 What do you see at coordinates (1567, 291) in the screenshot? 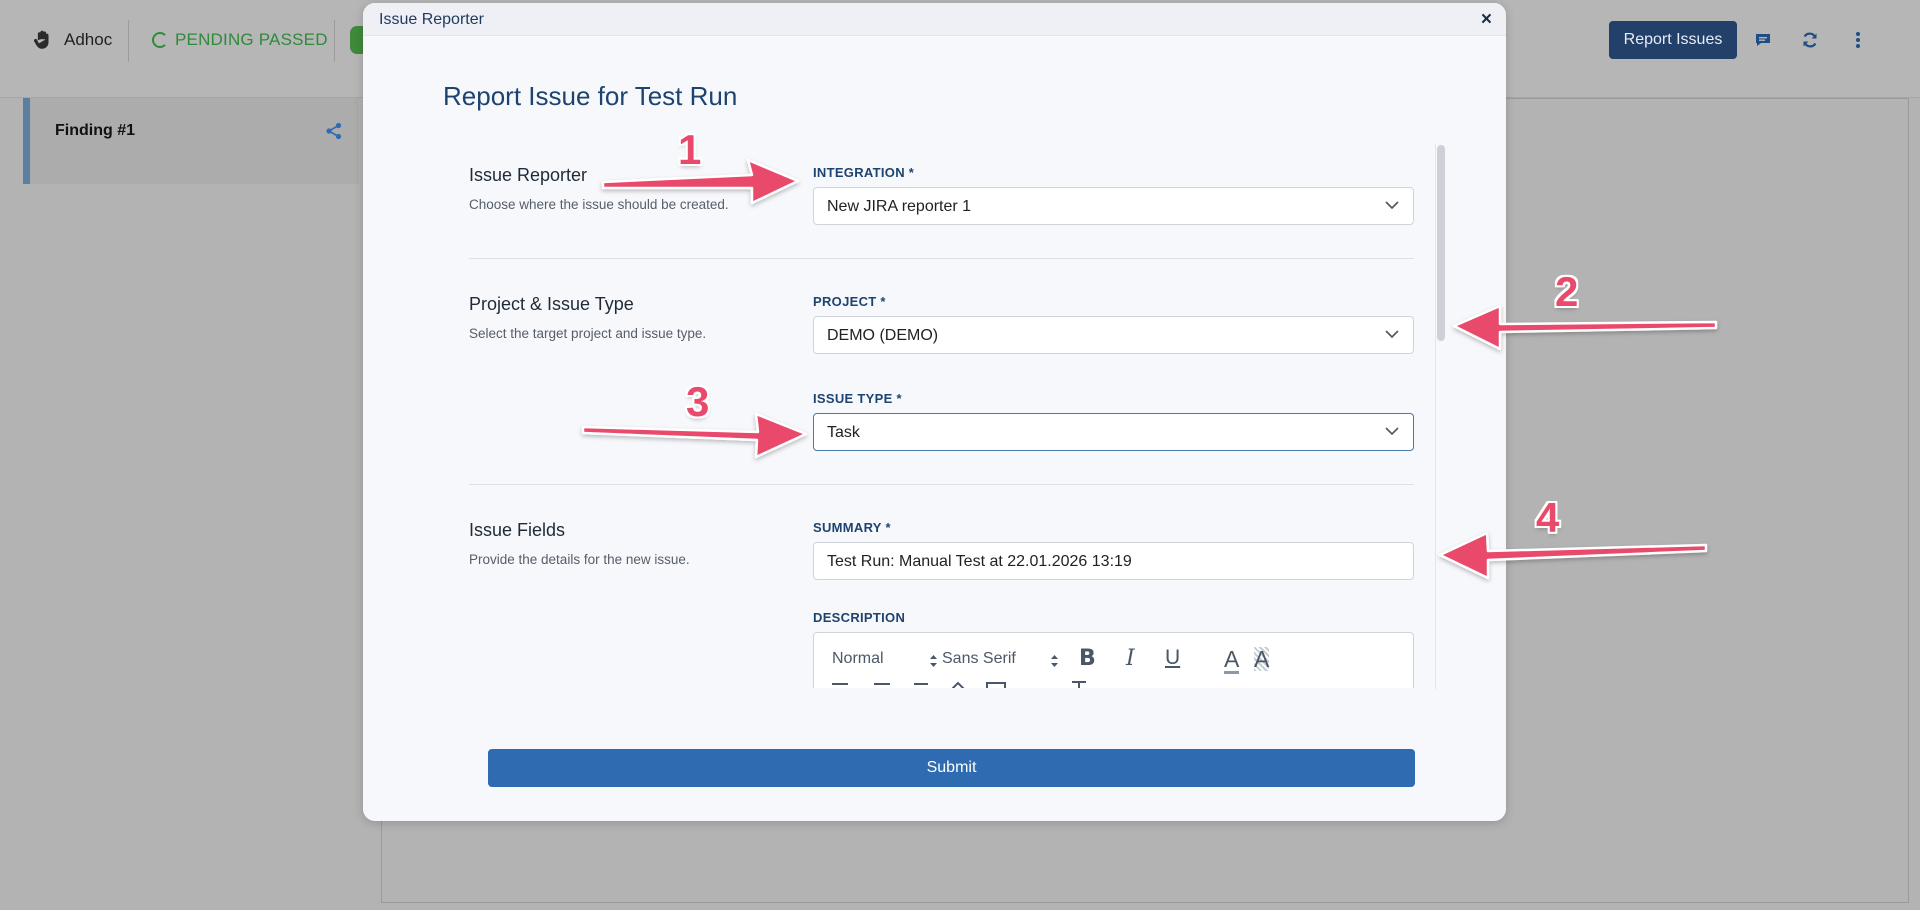
I see `annotation-number-2: 2` at bounding box center [1567, 291].